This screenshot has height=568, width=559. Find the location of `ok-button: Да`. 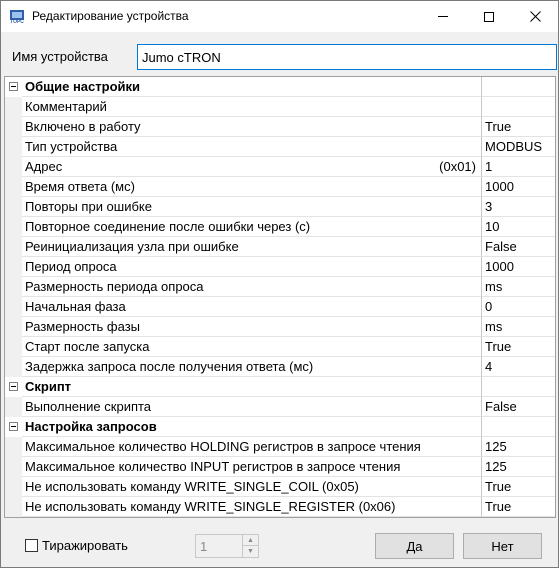

ok-button: Да is located at coordinates (414, 546).